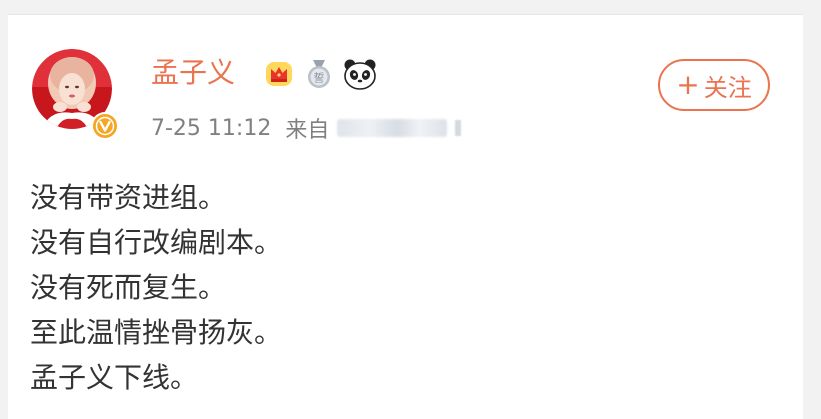  I want to click on panda-badge-icon, so click(359, 74).